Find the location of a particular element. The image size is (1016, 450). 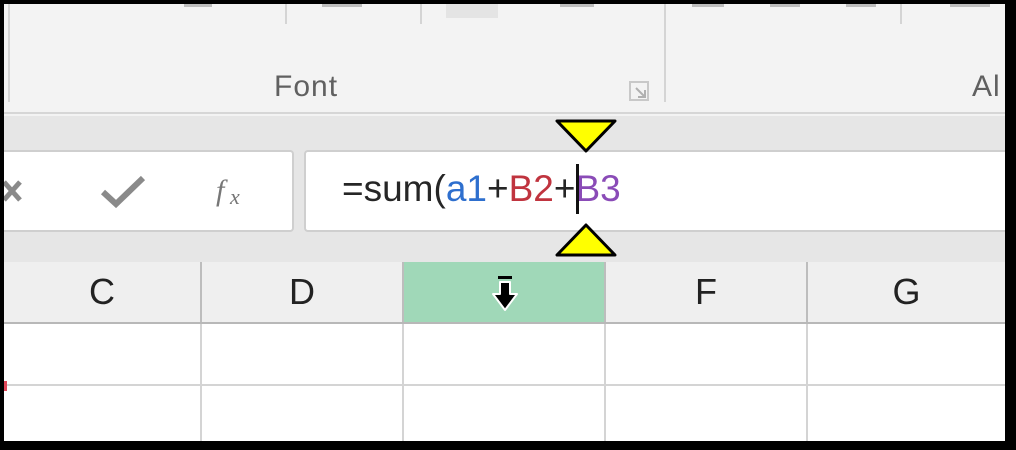

text-caret is located at coordinates (577, 189).